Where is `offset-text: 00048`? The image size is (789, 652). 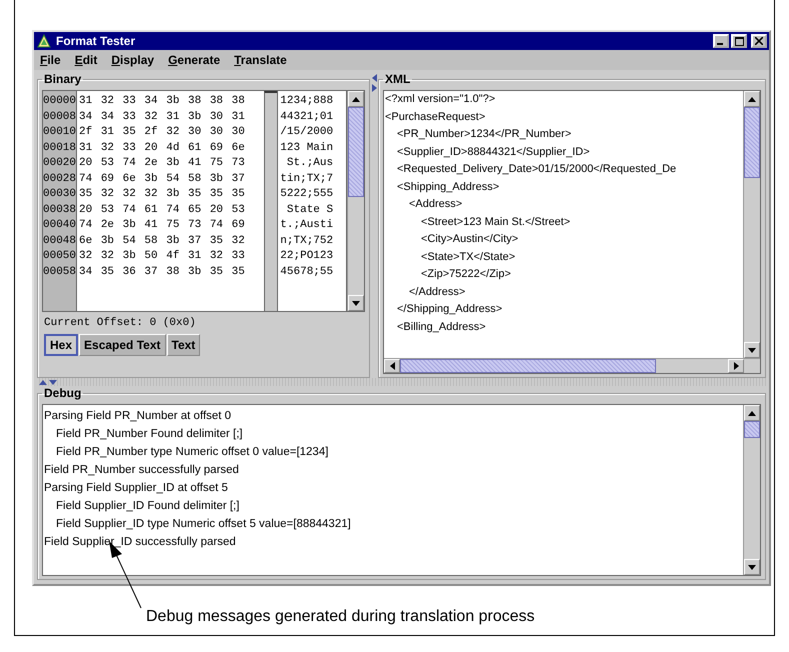 offset-text: 00048 is located at coordinates (59, 241).